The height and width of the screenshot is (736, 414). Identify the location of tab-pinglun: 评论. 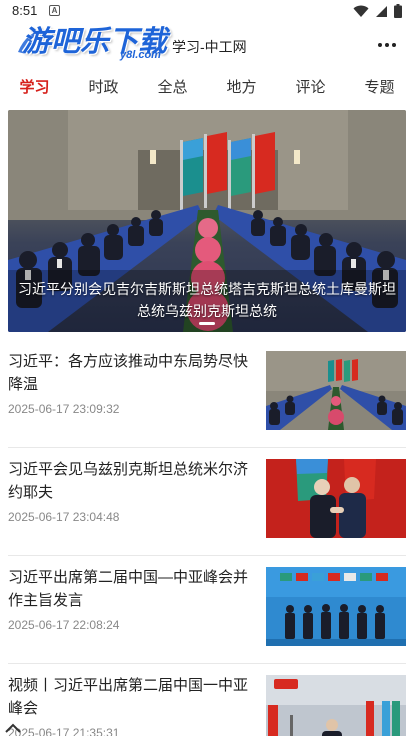
(310, 88).